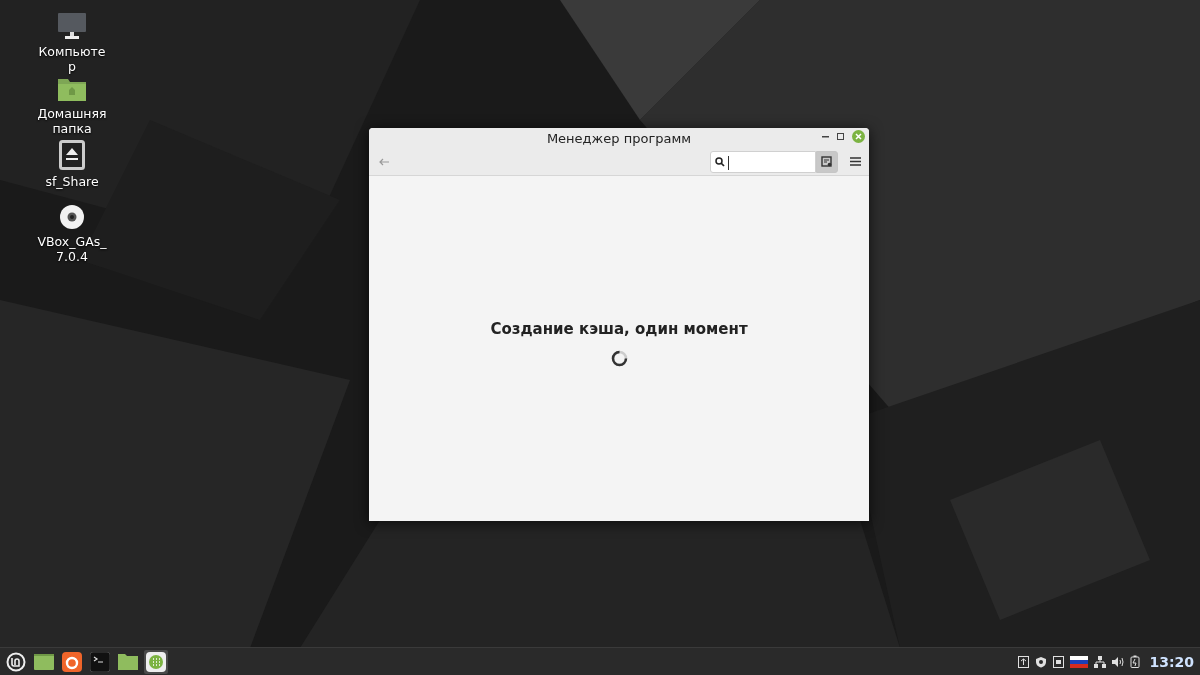  Describe the element at coordinates (1079, 661) in the screenshot. I see `russian-flag-icon` at that location.